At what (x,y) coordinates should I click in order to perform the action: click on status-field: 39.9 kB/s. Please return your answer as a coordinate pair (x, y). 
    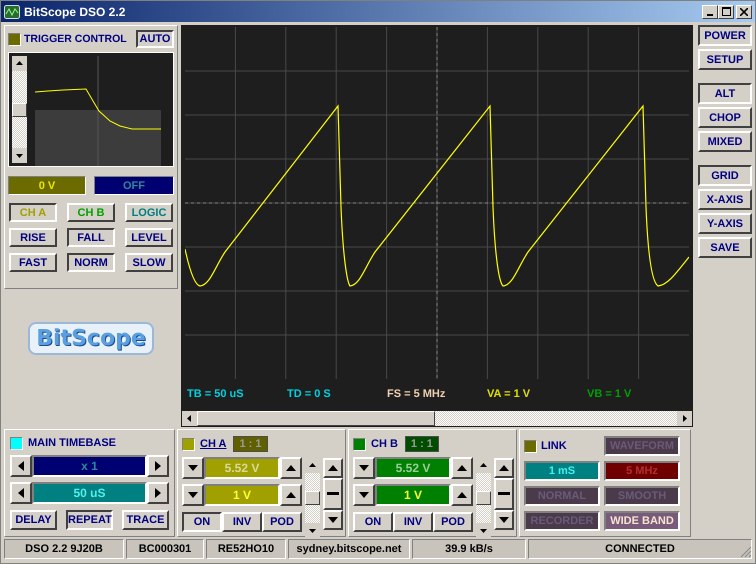
    Looking at the image, I should click on (469, 549).